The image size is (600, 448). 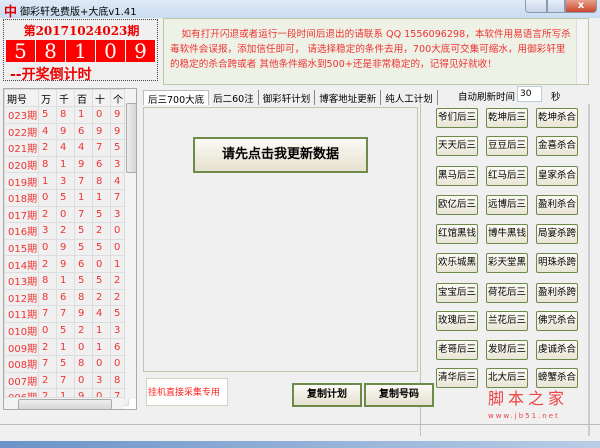 I want to click on column-header: 千, so click(x=65, y=98).